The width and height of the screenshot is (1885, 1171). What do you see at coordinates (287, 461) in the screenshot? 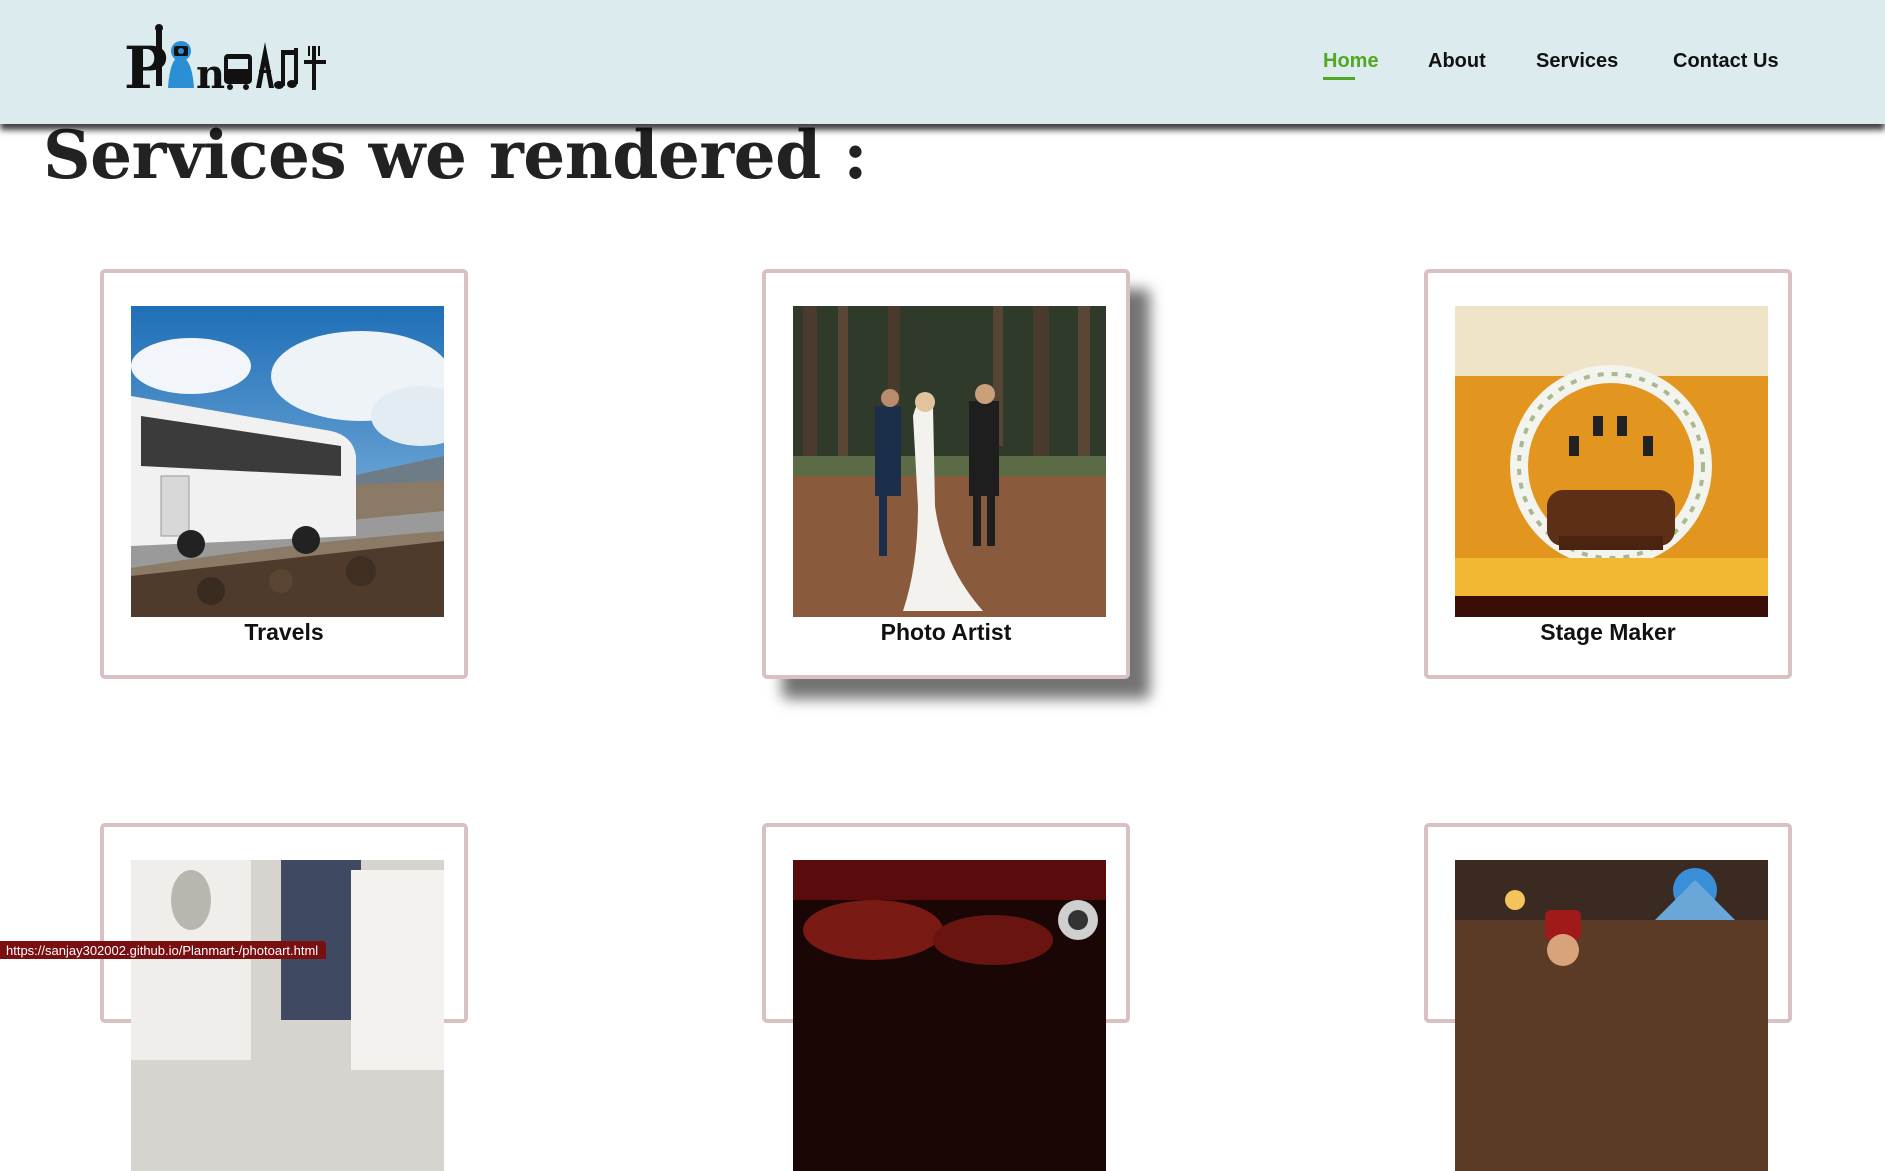
I see `bus-on-mountain-road-image` at bounding box center [287, 461].